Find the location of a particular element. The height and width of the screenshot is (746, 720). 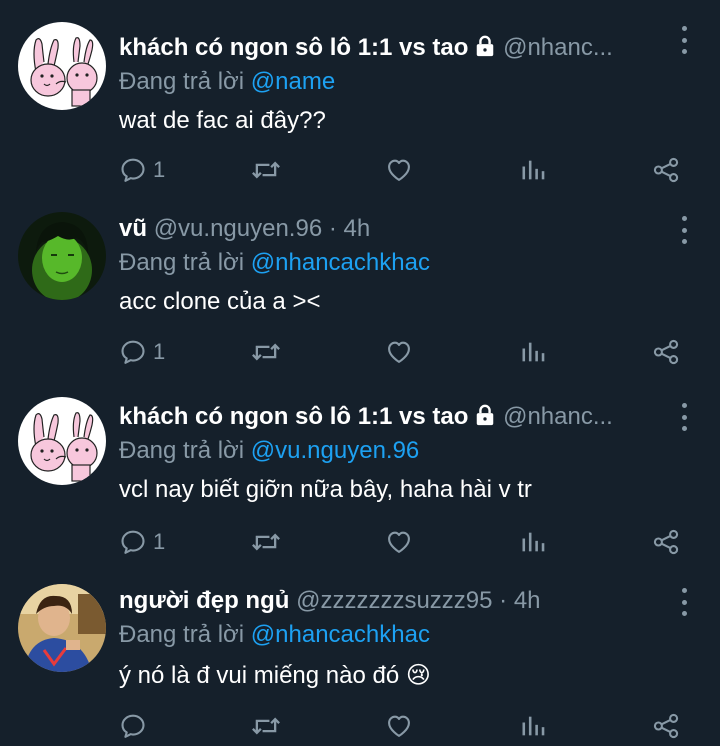

user-handle: @zzzzzzzsuzzz95 is located at coordinates (394, 600).